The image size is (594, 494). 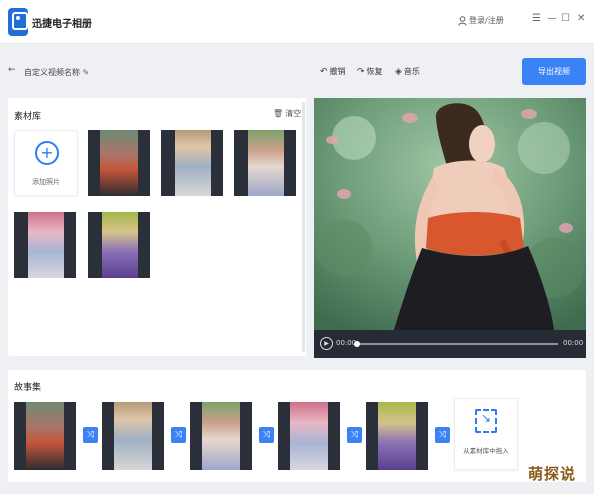 I want to click on redo-button: ↷ 恢复, so click(x=370, y=71).